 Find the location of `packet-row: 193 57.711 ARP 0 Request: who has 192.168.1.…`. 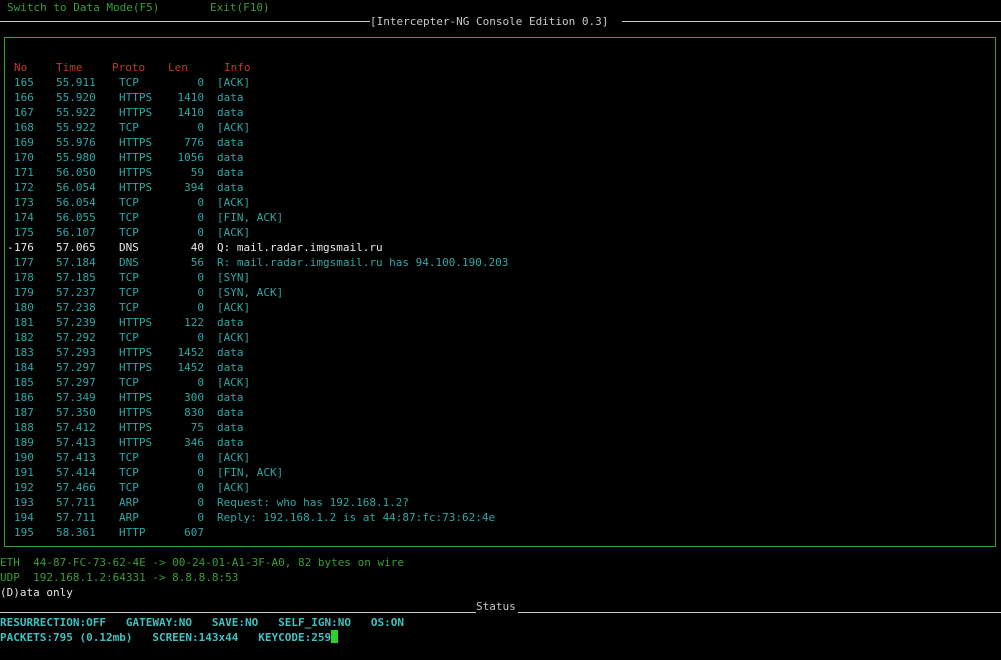

packet-row: 193 57.711 ARP 0 Request: who has 192.168.1.… is located at coordinates (500, 502).